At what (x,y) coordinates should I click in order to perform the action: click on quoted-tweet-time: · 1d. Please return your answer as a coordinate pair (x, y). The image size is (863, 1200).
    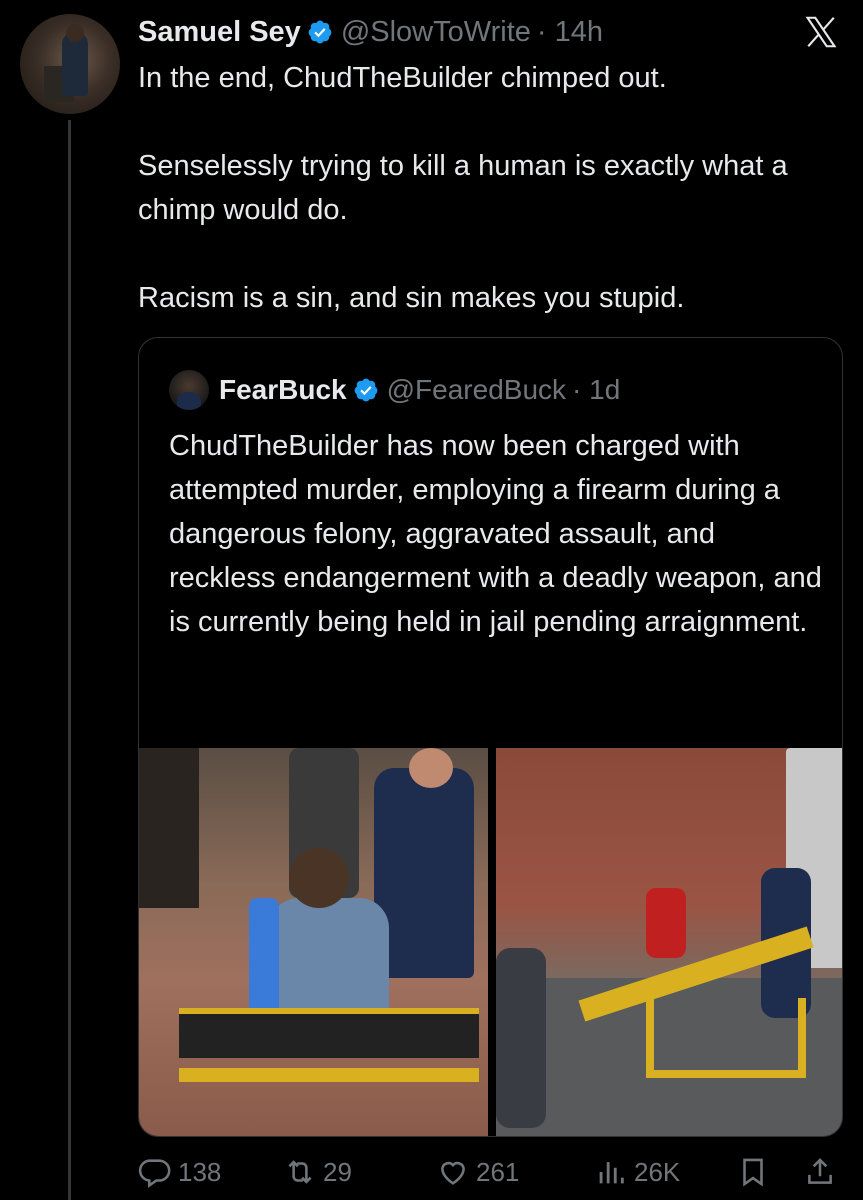
    Looking at the image, I should click on (596, 390).